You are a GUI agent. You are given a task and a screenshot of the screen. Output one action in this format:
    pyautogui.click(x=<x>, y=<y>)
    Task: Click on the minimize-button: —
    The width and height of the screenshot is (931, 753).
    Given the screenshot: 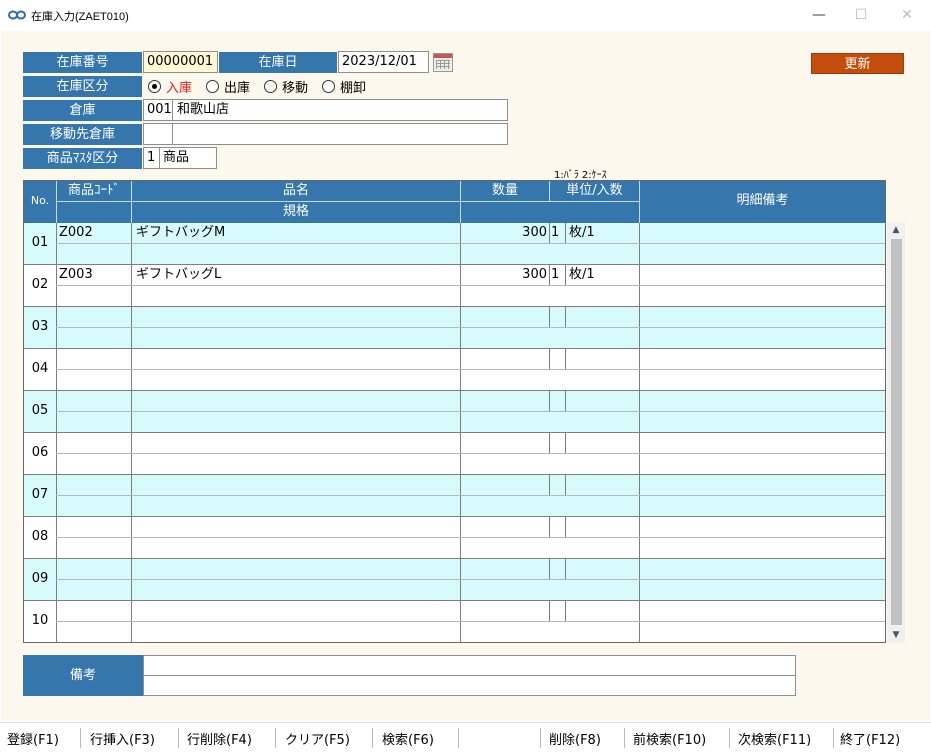 What is the action you would take?
    pyautogui.click(x=819, y=15)
    